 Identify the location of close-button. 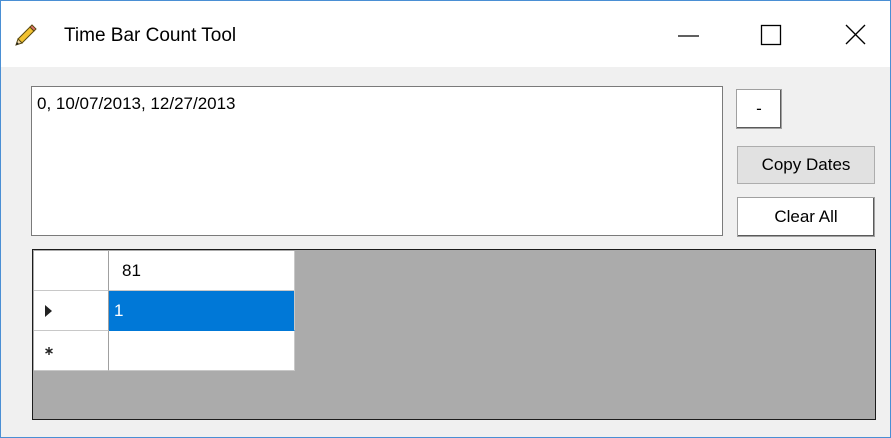
(846, 34).